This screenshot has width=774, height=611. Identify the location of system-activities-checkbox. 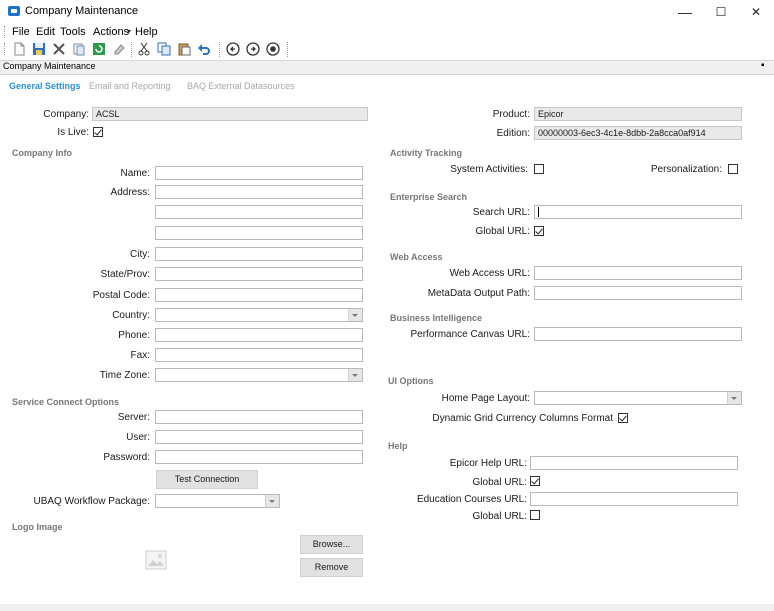
(539, 169).